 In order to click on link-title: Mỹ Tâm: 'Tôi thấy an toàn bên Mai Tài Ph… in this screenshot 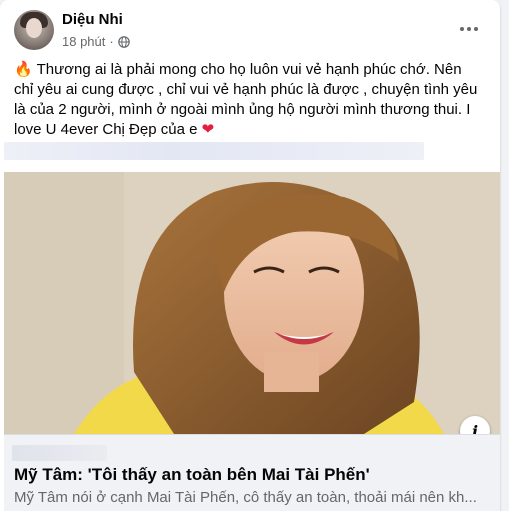, I will do `click(192, 475)`.